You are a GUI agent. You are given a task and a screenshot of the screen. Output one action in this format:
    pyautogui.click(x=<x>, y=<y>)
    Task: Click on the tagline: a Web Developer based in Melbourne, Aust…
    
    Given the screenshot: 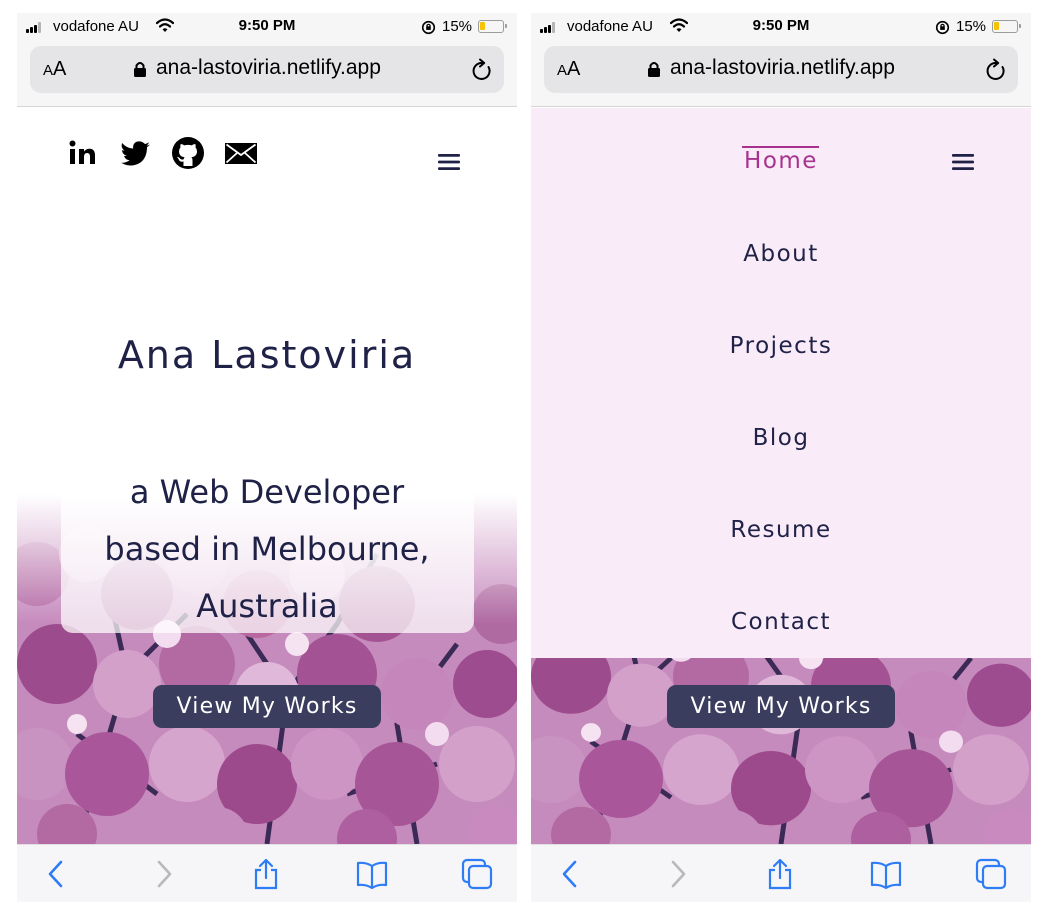 What is the action you would take?
    pyautogui.click(x=267, y=549)
    